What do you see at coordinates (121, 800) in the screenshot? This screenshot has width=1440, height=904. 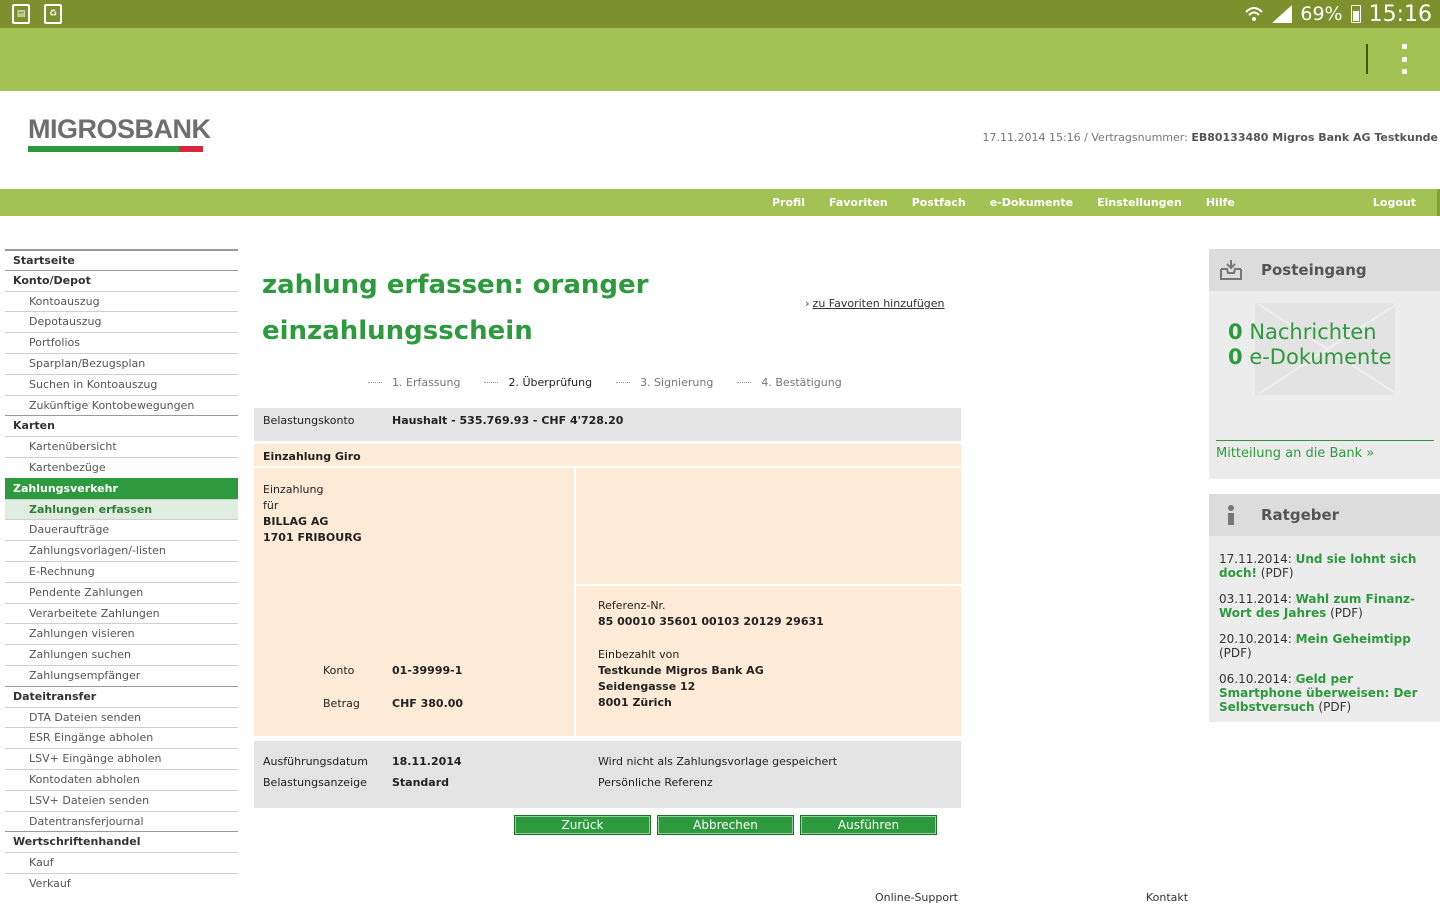 I see `sidebar-item-lsv-dateien-senden: LSV+ Dateien senden` at bounding box center [121, 800].